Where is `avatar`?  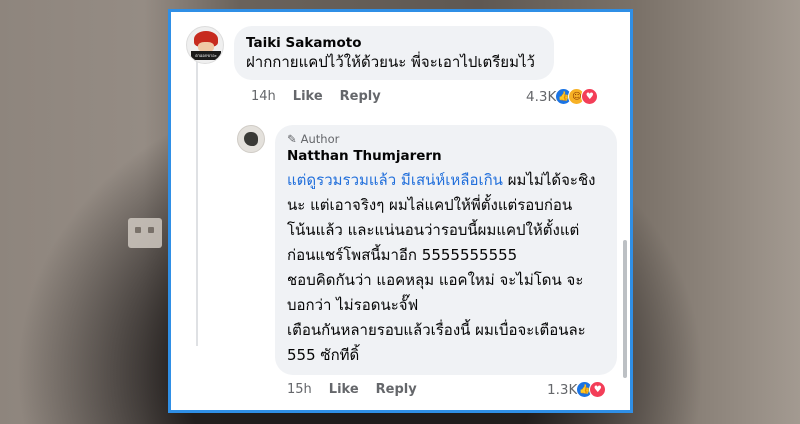
avatar is located at coordinates (251, 139).